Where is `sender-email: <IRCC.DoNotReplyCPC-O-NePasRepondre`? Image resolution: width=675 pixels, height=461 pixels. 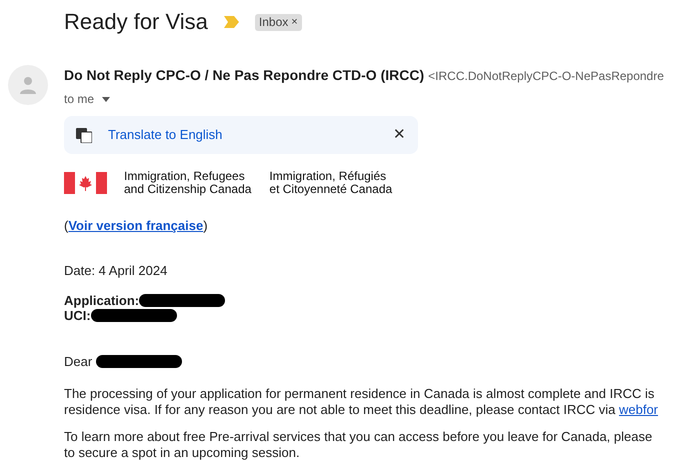
sender-email: <IRCC.DoNotReplyCPC-O-NePasRepondre is located at coordinates (546, 76).